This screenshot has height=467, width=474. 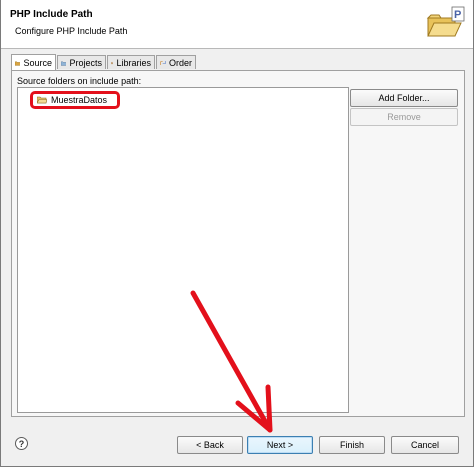 I want to click on next-button: Next >, so click(x=280, y=445).